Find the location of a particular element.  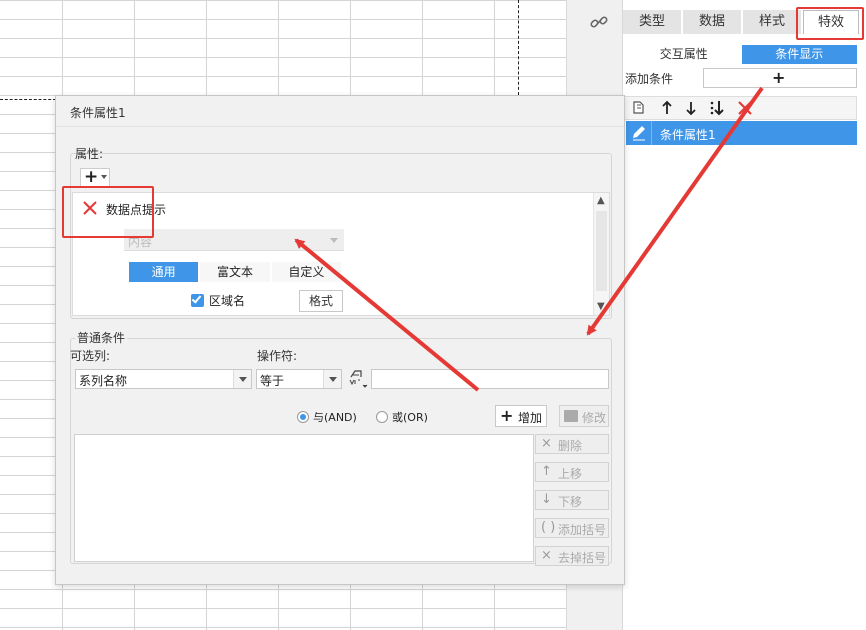

condition-list-item: 条件属性1 is located at coordinates (741, 133).